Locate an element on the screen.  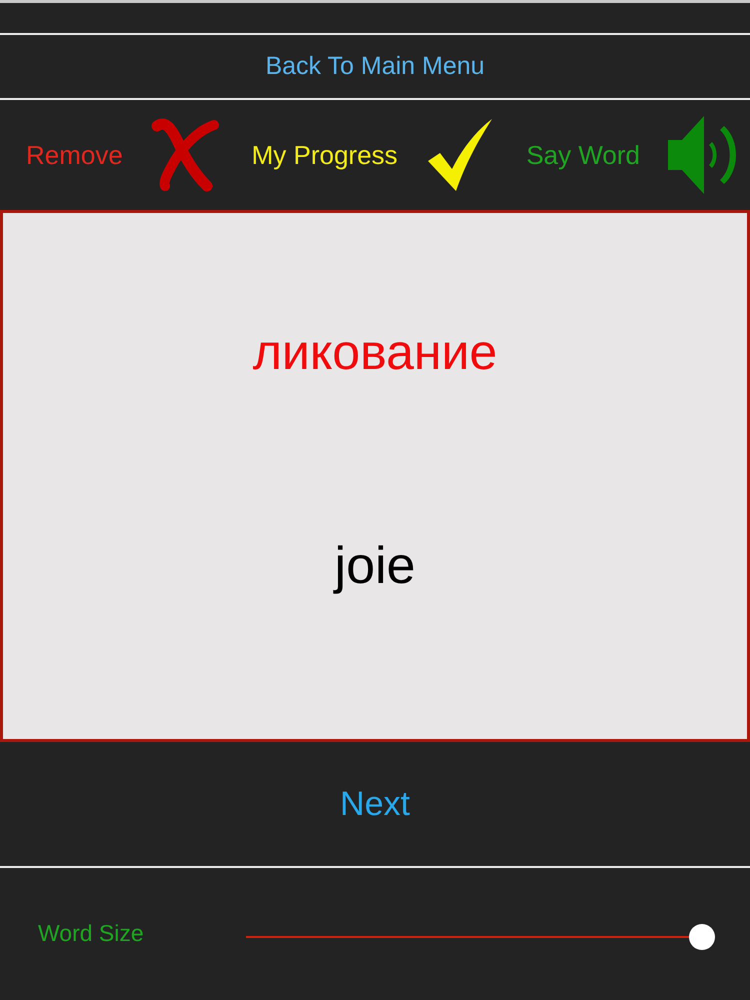
word-size-label: Word Size is located at coordinates (91, 933).